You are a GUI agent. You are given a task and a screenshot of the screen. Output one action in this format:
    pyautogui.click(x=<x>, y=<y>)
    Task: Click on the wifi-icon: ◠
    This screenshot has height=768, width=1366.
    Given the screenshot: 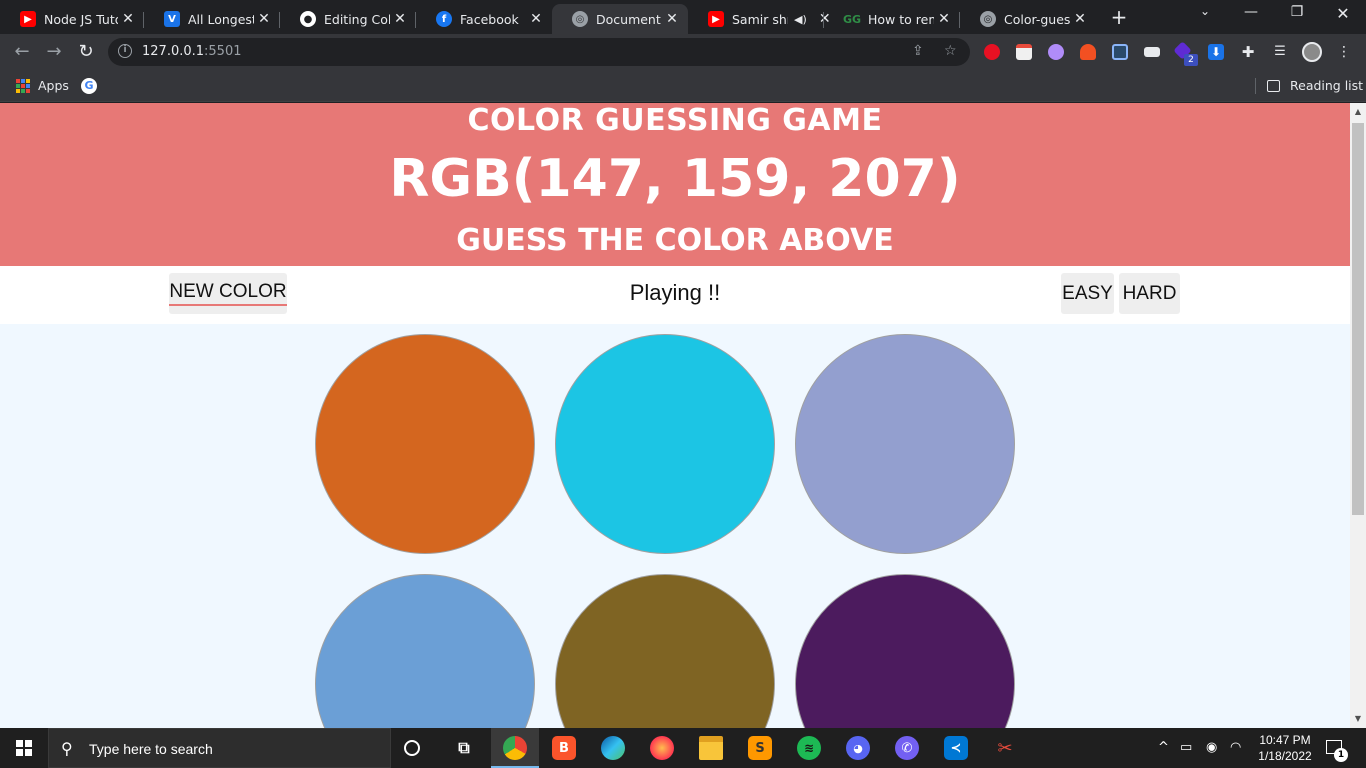 What is the action you would take?
    pyautogui.click(x=1235, y=747)
    